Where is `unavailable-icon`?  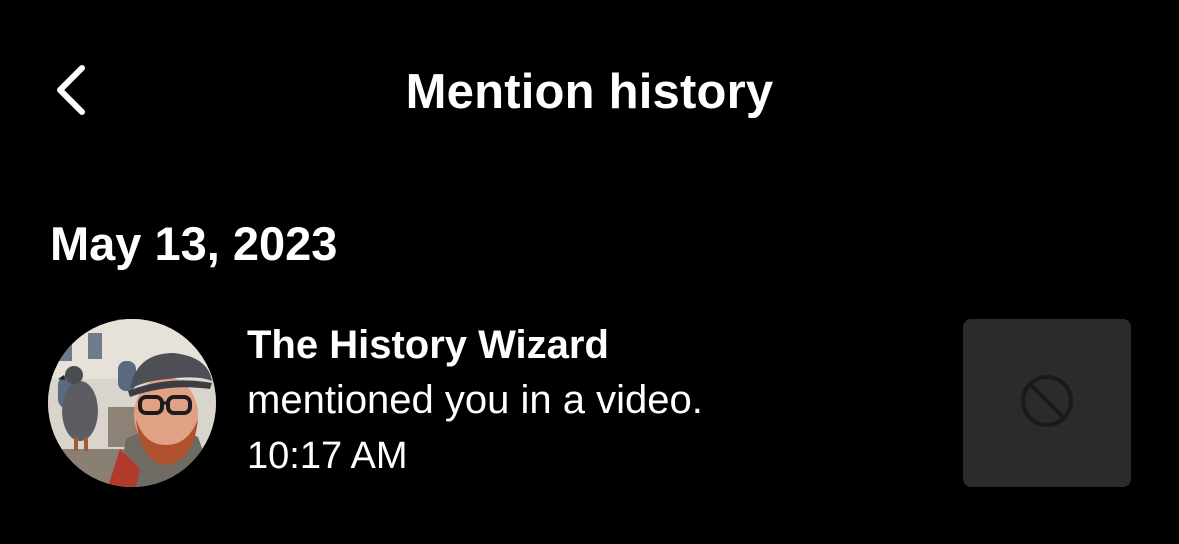
unavailable-icon is located at coordinates (1047, 403).